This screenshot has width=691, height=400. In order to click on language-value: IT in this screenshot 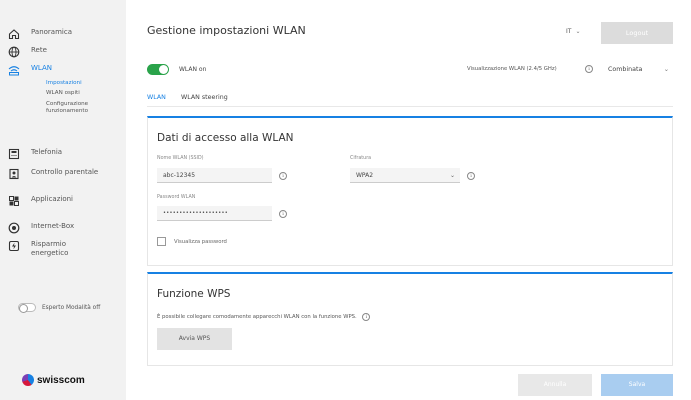, I will do `click(569, 31)`.